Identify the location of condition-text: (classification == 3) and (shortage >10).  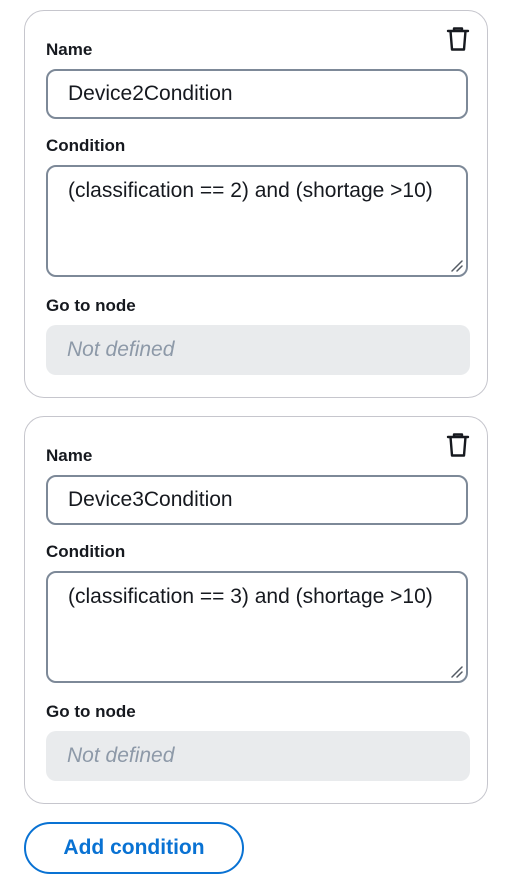
(250, 596).